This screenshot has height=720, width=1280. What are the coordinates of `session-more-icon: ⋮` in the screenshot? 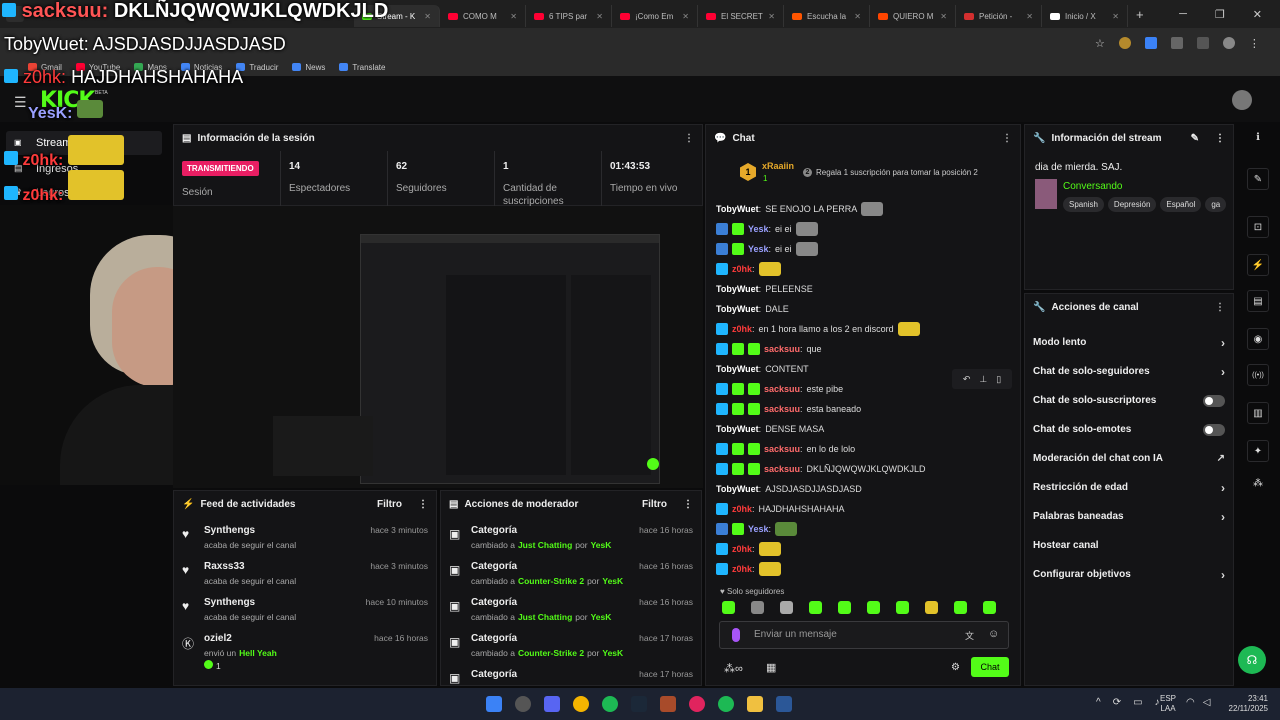 It's located at (689, 138).